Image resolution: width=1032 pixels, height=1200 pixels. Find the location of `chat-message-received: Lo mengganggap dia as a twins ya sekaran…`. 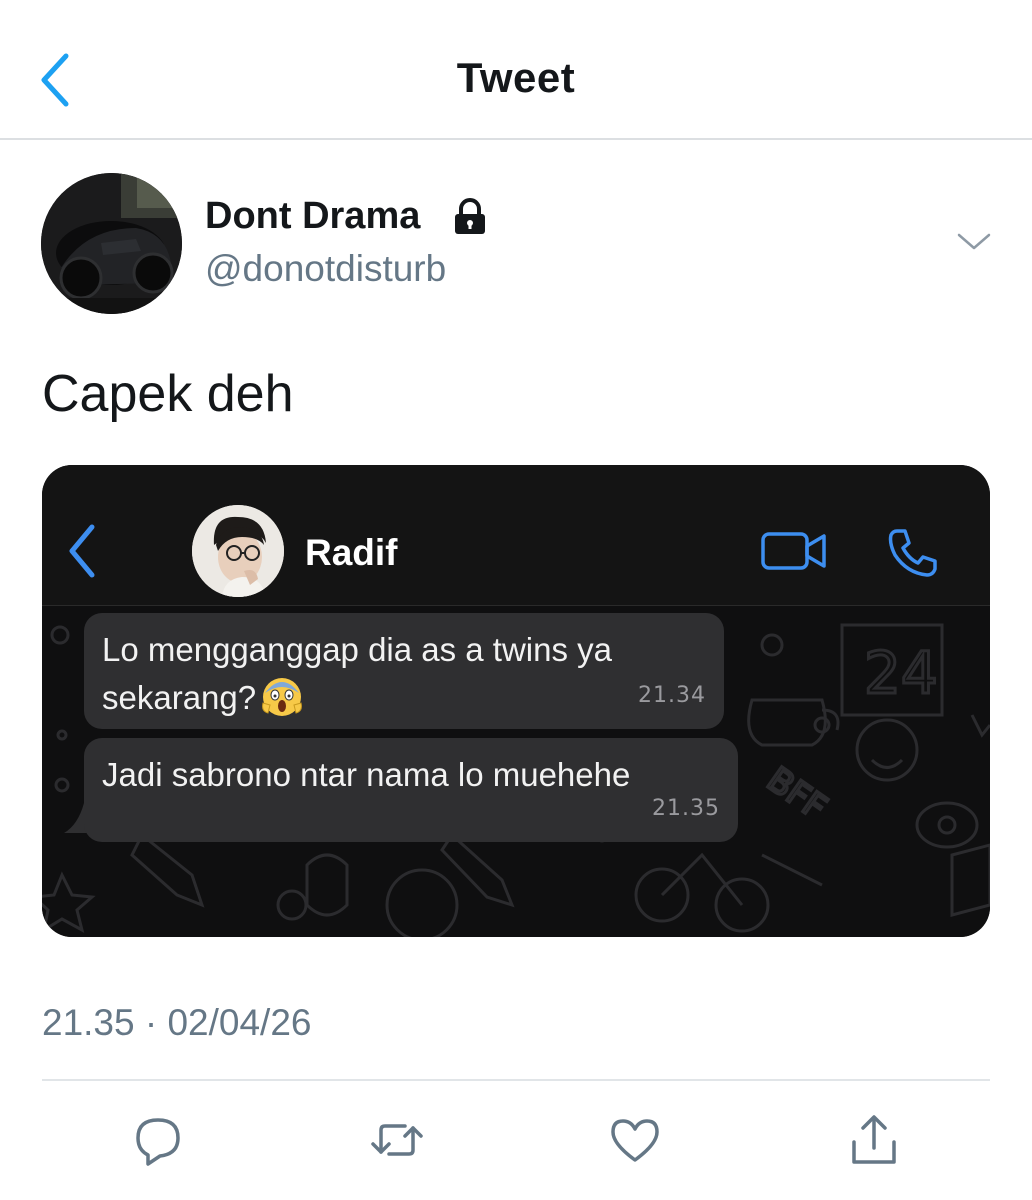

chat-message-received: Lo mengganggap dia as a twins ya sekaran… is located at coordinates (404, 671).